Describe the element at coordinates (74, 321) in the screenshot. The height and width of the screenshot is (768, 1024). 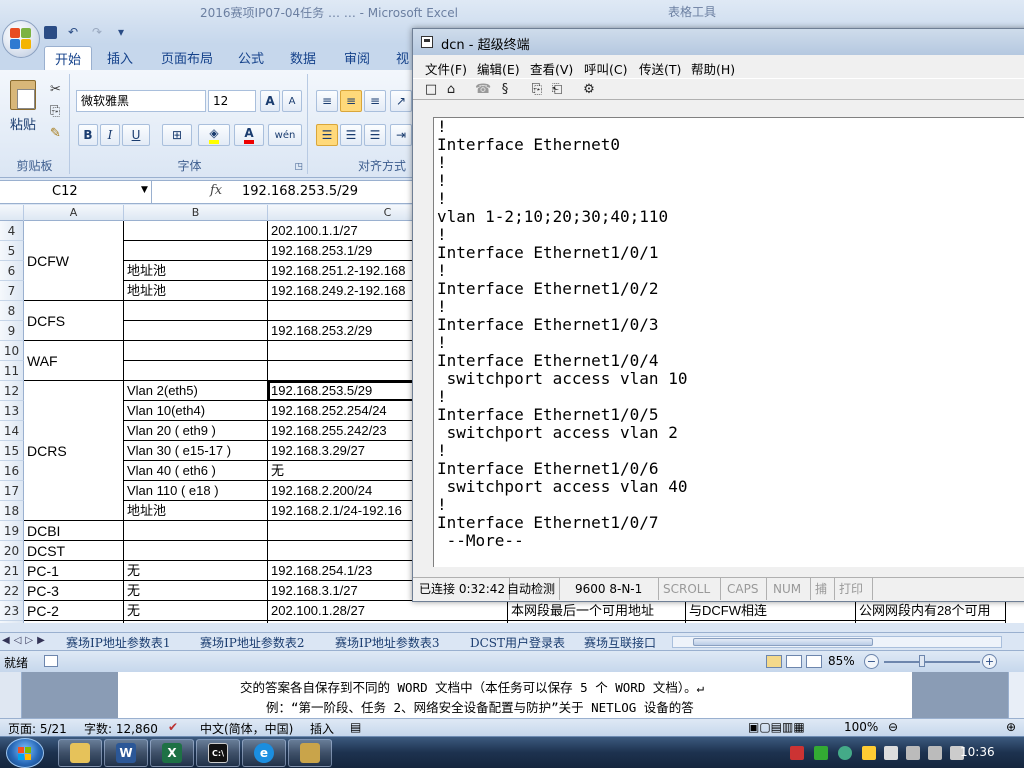
I see `cell-a-group: DCFS` at that location.